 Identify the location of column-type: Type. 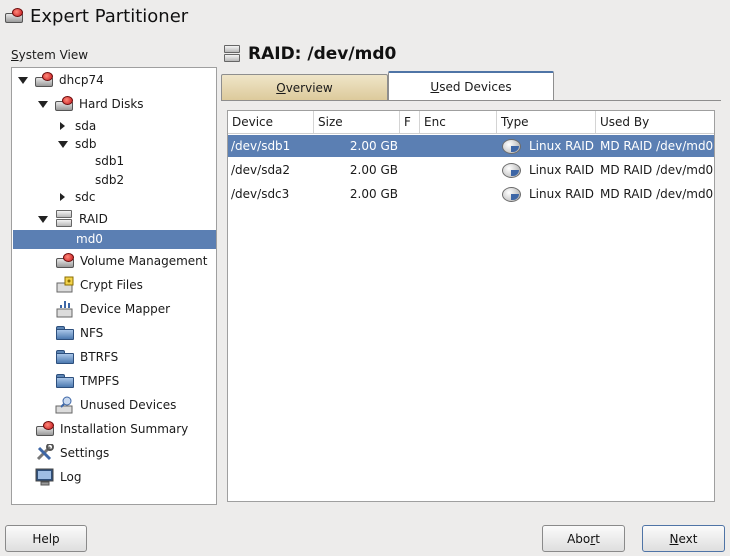
(546, 122).